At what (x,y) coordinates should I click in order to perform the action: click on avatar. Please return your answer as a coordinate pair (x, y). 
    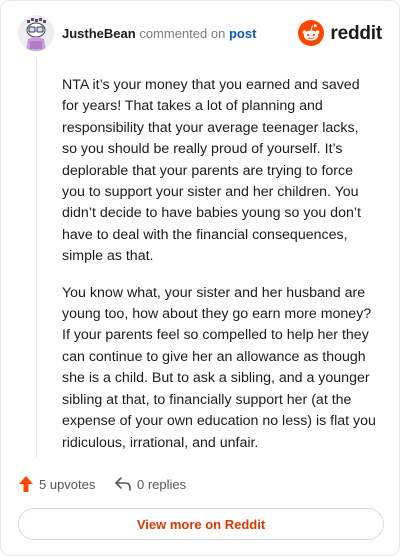
    Looking at the image, I should click on (36, 33).